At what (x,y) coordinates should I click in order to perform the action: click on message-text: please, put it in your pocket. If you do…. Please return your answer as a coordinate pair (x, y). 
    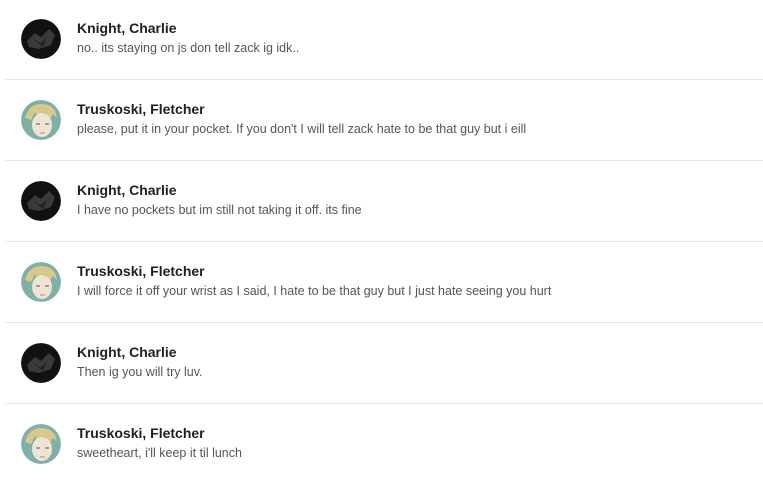
    Looking at the image, I should click on (302, 129).